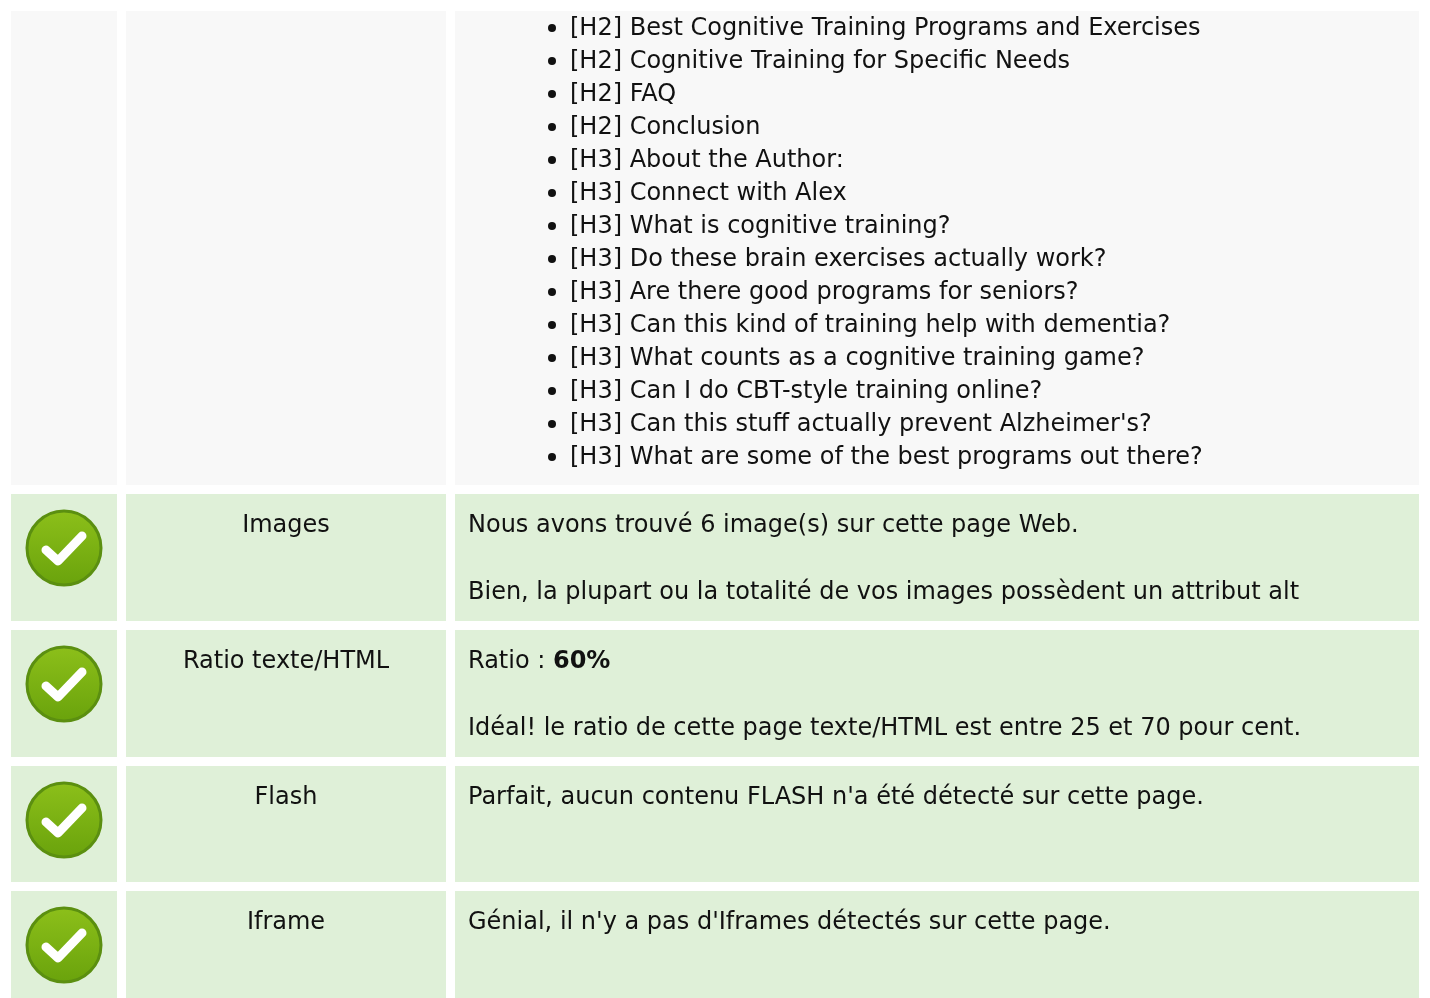 This screenshot has width=1430, height=998. What do you see at coordinates (885, 27) in the screenshot?
I see `heading-item: [H2] Best Cognitive Training Programs and Exercises` at bounding box center [885, 27].